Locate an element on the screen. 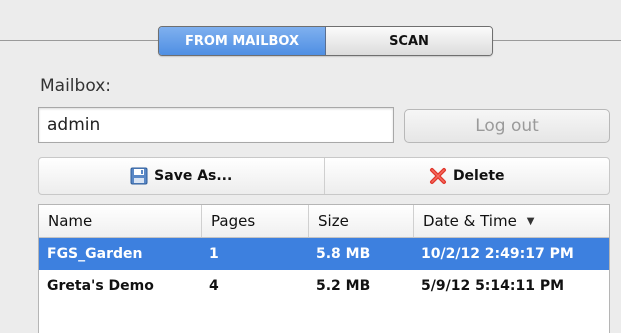  delete-label: Delete is located at coordinates (478, 176).